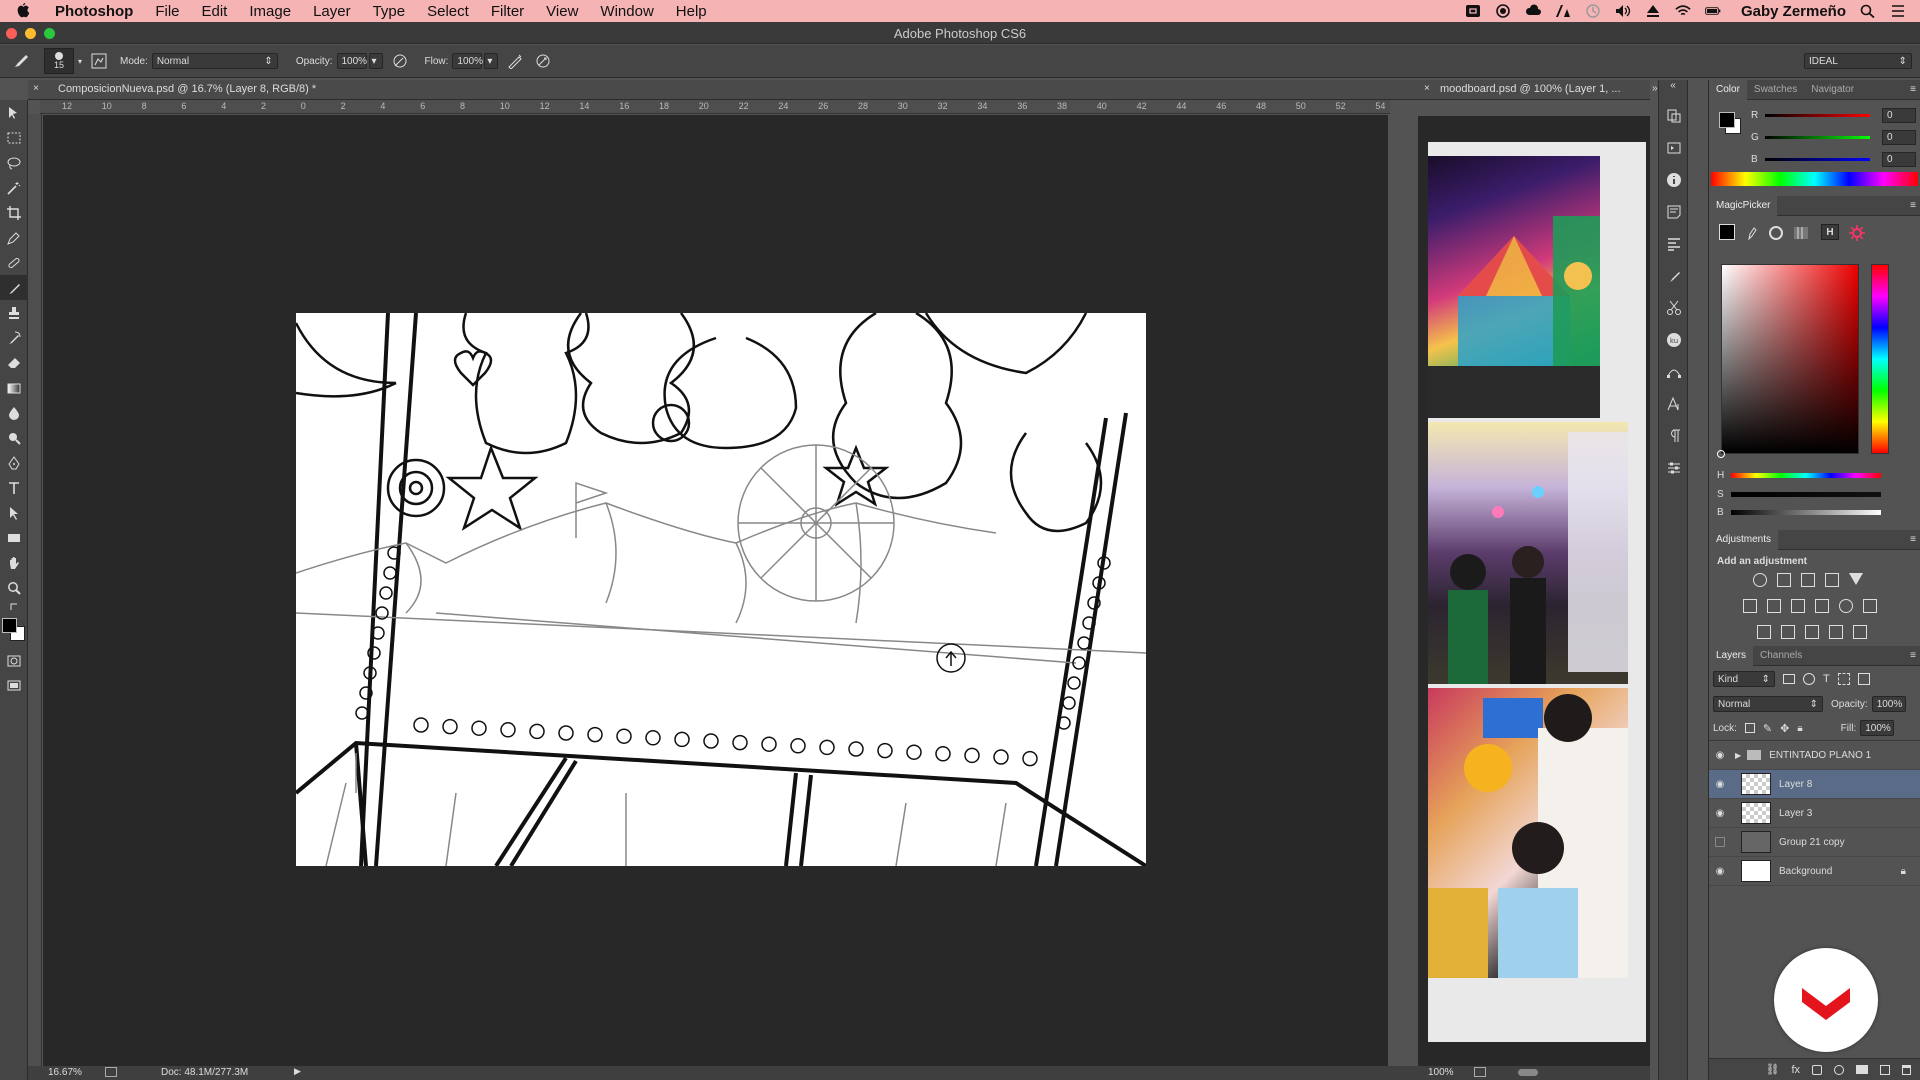 The height and width of the screenshot is (1080, 1920). What do you see at coordinates (1764, 632) in the screenshot?
I see `invert-icon` at bounding box center [1764, 632].